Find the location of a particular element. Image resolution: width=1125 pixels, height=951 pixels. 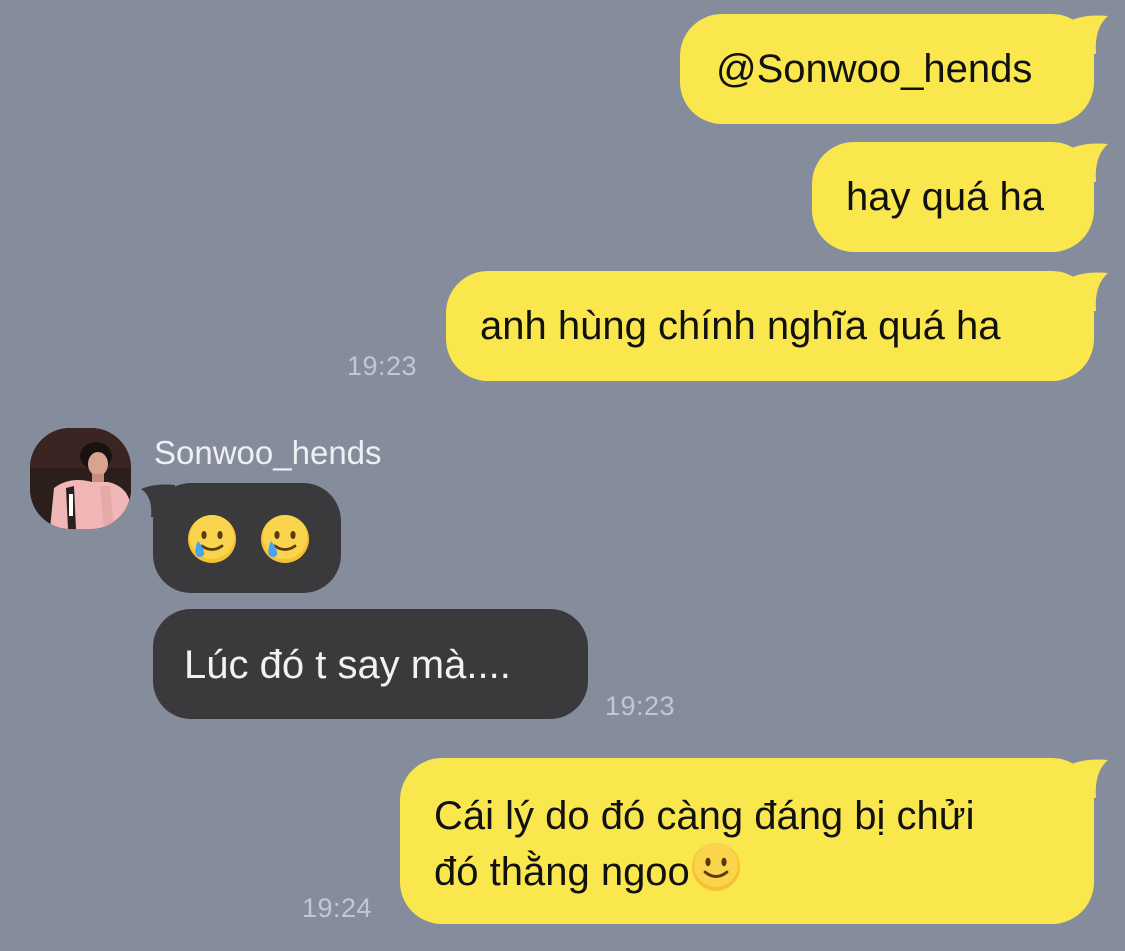

slightly-smiling-emoji-icon is located at coordinates (715, 867).